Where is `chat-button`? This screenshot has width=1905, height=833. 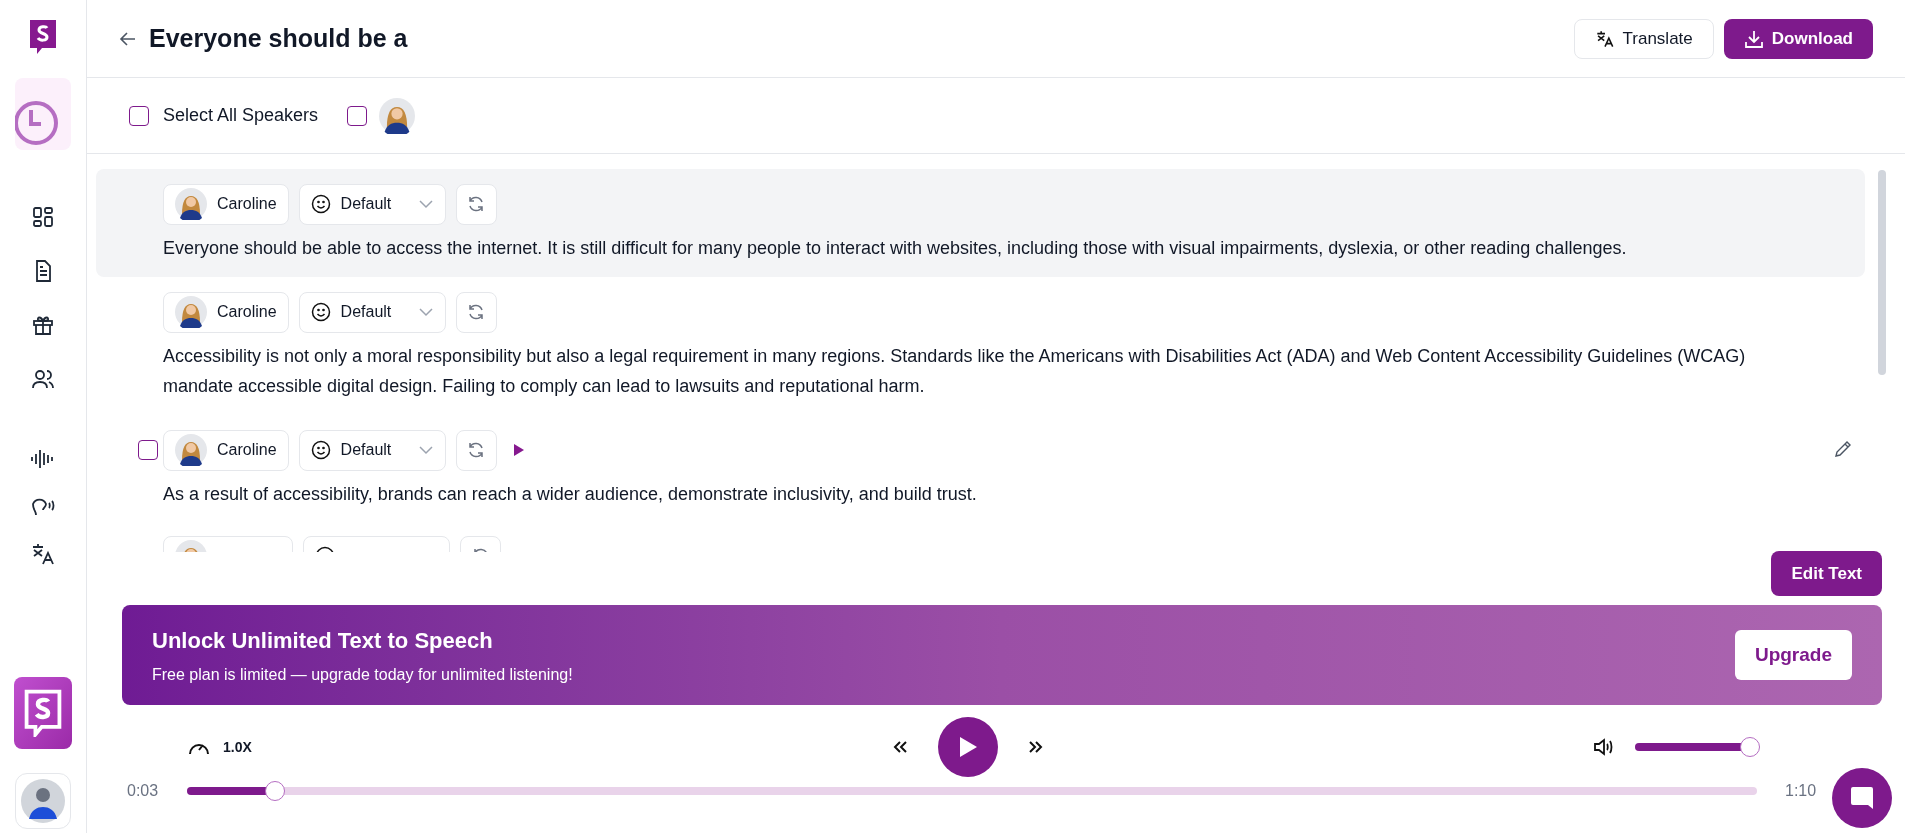 chat-button is located at coordinates (1862, 798).